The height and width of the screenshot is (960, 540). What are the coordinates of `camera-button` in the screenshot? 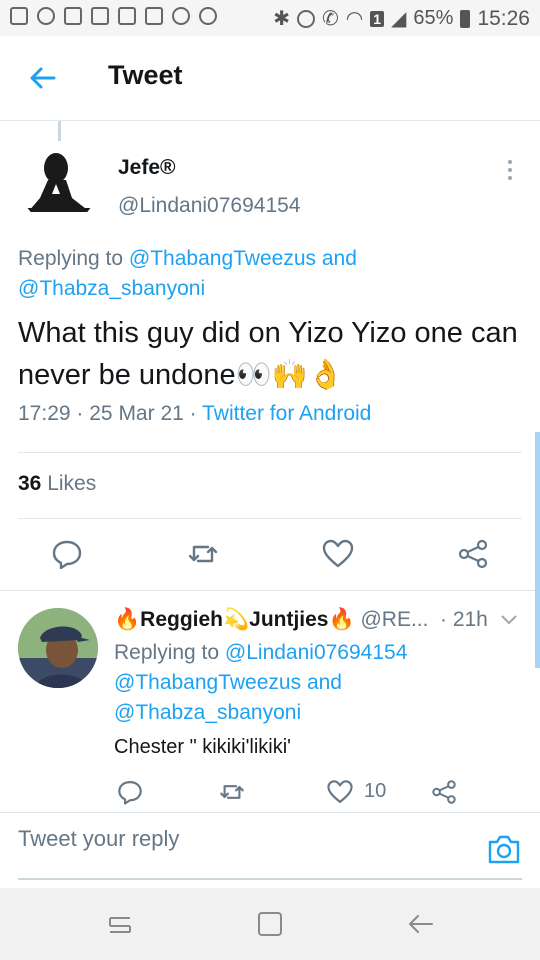 It's located at (504, 849).